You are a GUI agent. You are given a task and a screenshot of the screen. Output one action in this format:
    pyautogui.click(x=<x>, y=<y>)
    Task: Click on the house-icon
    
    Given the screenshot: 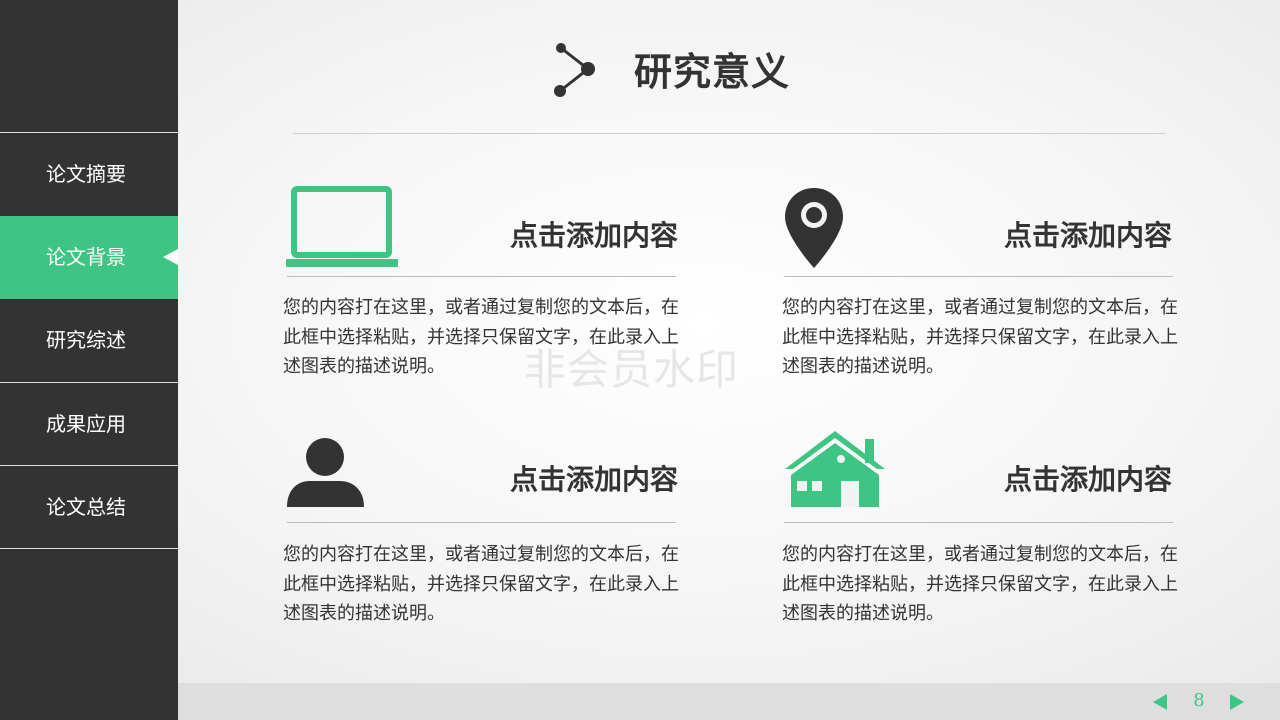 What is the action you would take?
    pyautogui.click(x=835, y=469)
    